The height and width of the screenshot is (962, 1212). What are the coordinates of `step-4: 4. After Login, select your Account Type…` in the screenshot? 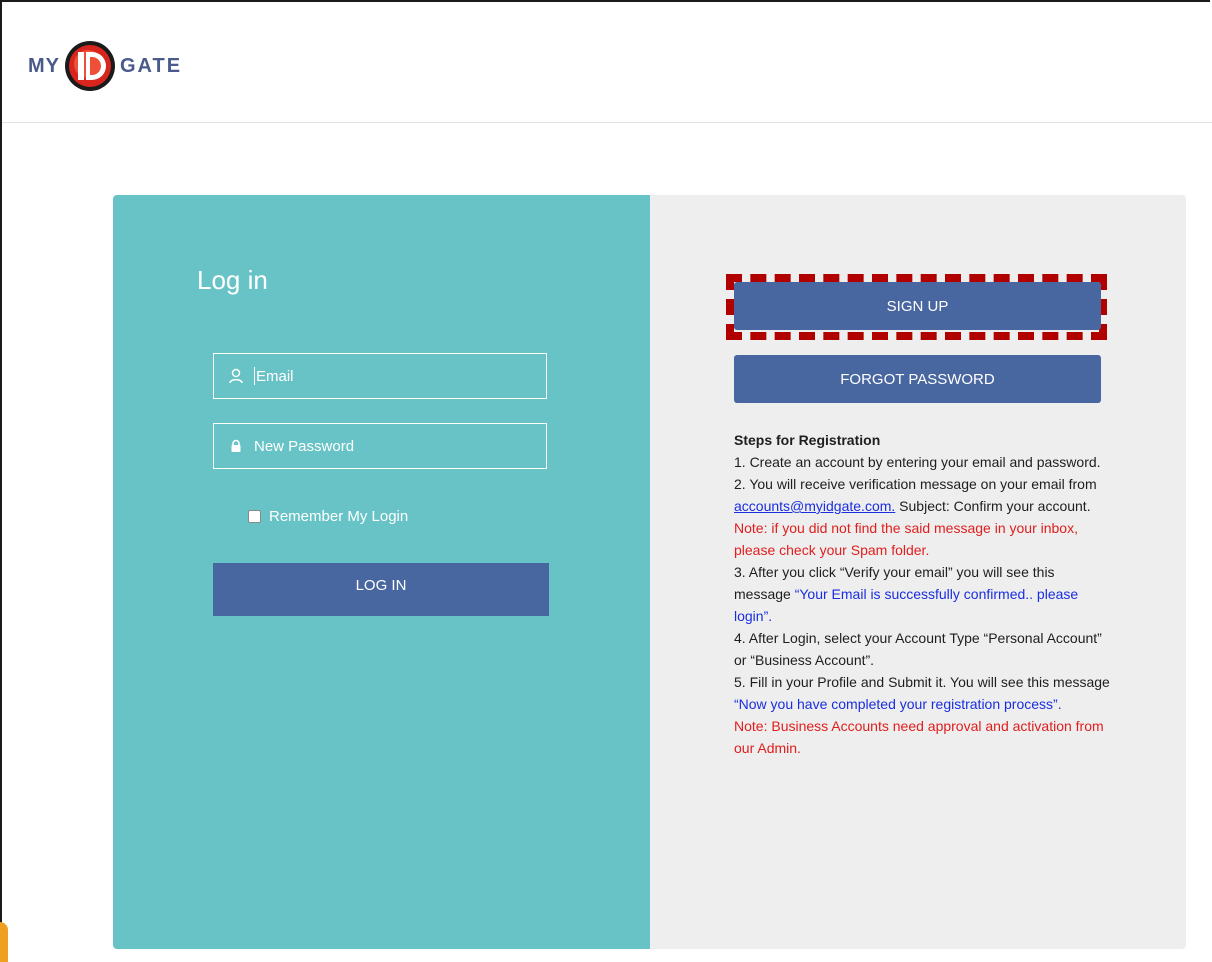 It's located at (918, 649).